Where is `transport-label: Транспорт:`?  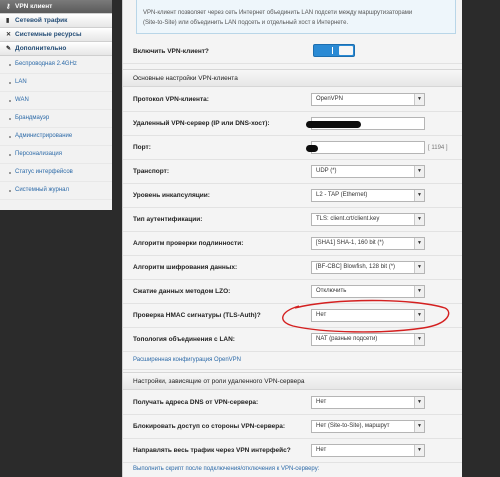 transport-label: Транспорт: is located at coordinates (151, 171).